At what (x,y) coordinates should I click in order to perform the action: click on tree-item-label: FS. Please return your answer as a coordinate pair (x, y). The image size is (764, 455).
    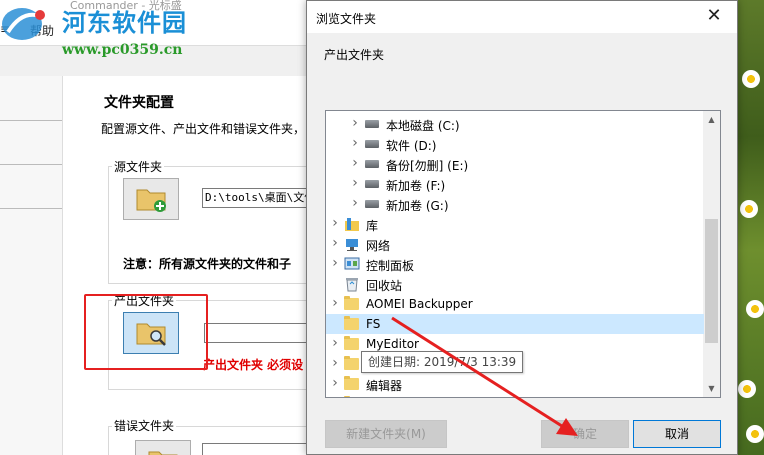
    Looking at the image, I should click on (373, 324).